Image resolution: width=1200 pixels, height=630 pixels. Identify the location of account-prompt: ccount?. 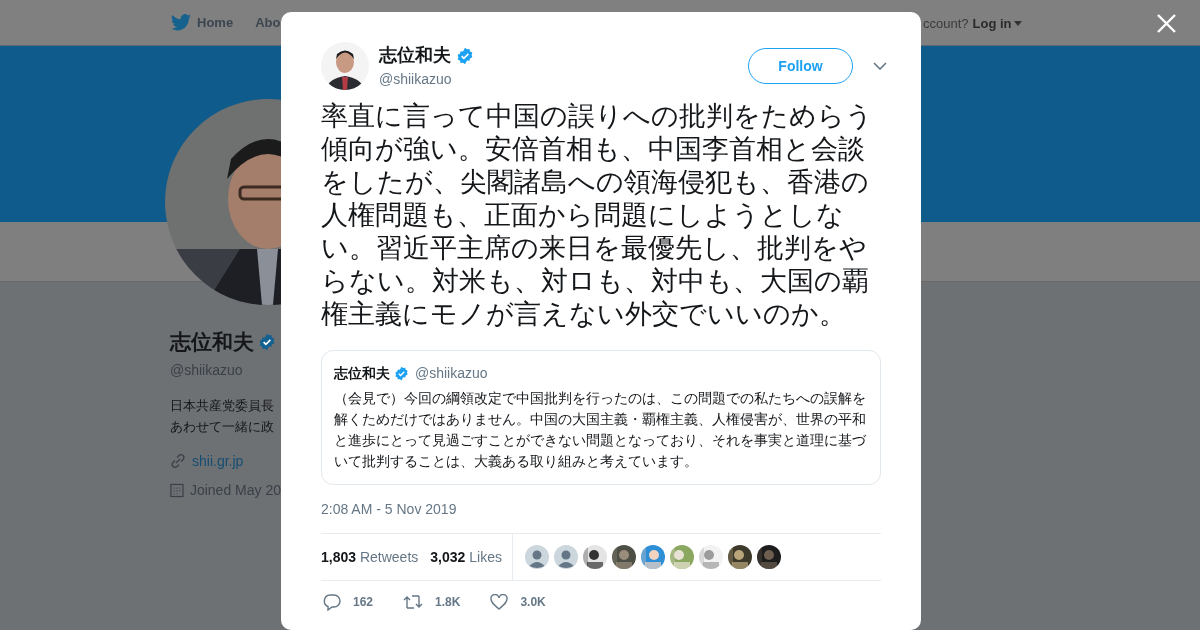
(946, 24).